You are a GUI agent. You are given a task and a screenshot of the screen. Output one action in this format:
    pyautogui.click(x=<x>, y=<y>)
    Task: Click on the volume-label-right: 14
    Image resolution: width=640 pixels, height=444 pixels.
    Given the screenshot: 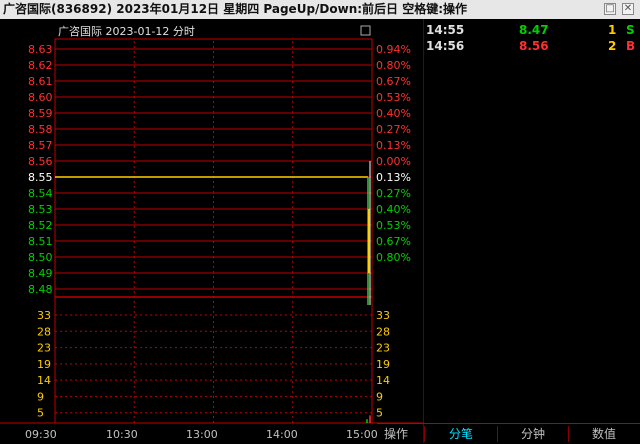 What is the action you would take?
    pyautogui.click(x=383, y=380)
    